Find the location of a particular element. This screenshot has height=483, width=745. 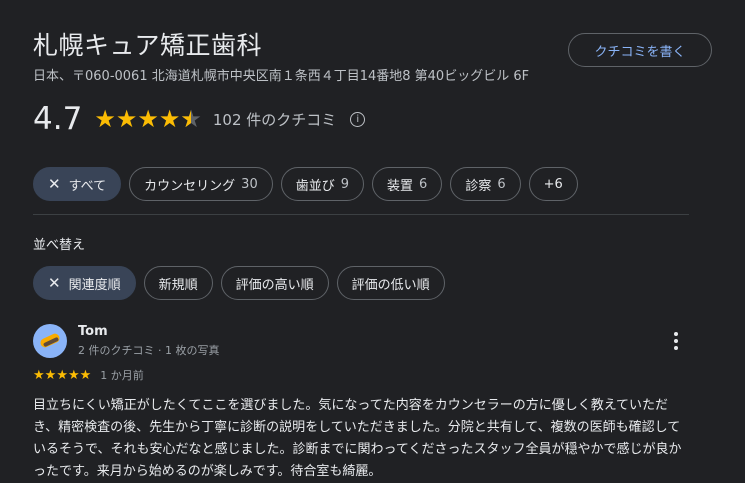

filter-chip-all: ✕ すべて is located at coordinates (77, 184).